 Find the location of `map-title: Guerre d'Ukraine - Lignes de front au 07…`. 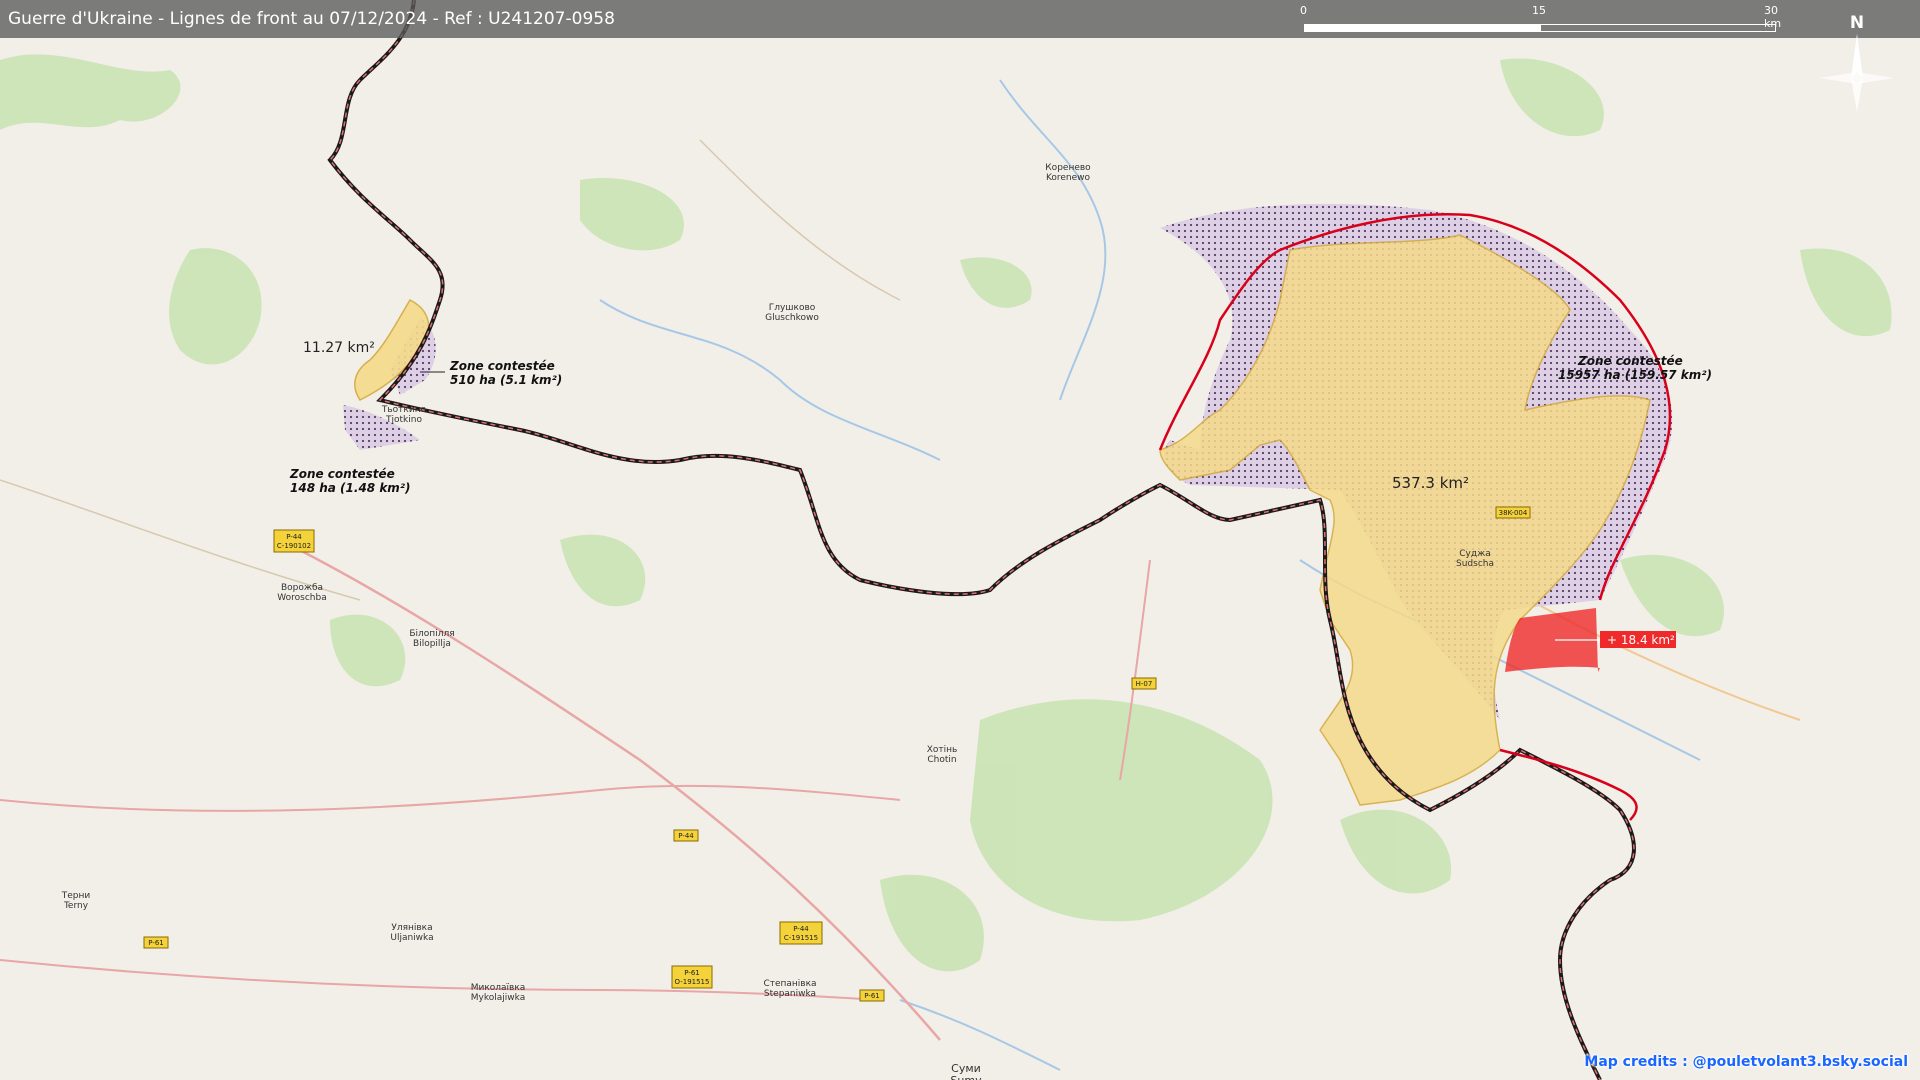

map-title: Guerre d'Ukraine - Lignes de front au 07… is located at coordinates (311, 19).